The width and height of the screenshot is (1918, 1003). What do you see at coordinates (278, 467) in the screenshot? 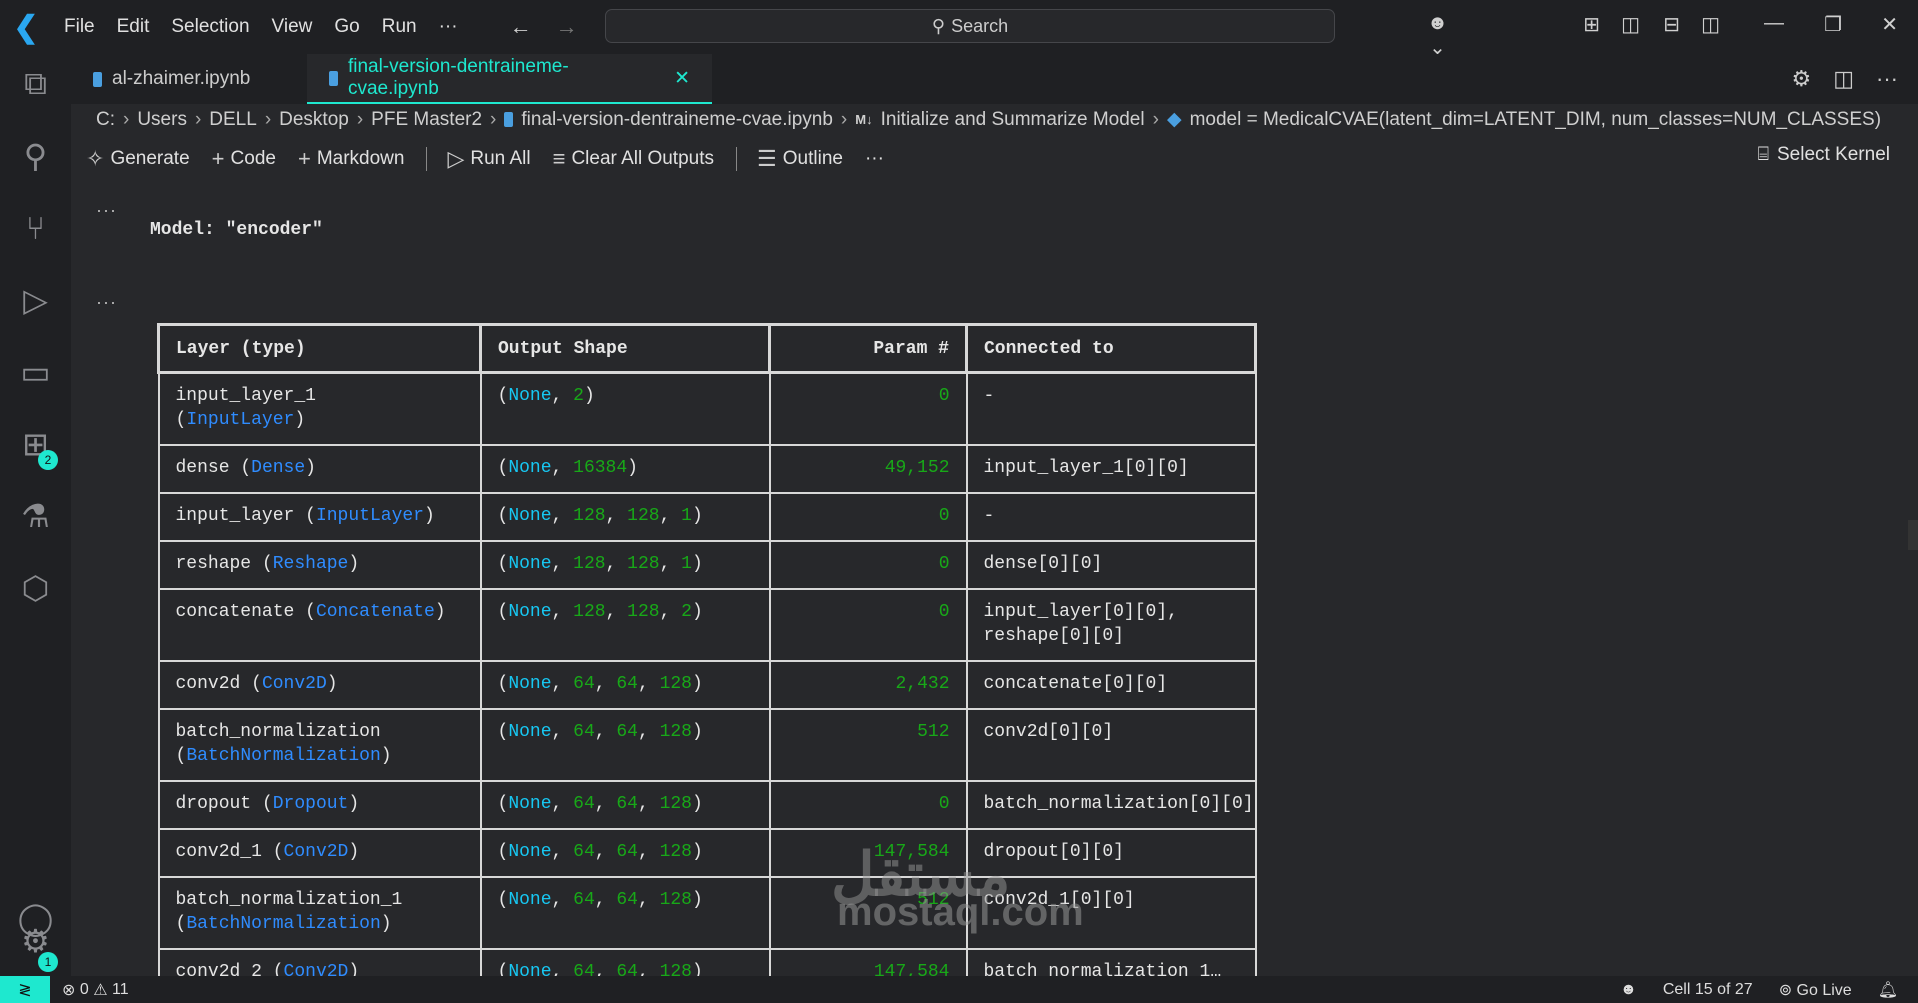
I see `layer-type: Dense` at bounding box center [278, 467].